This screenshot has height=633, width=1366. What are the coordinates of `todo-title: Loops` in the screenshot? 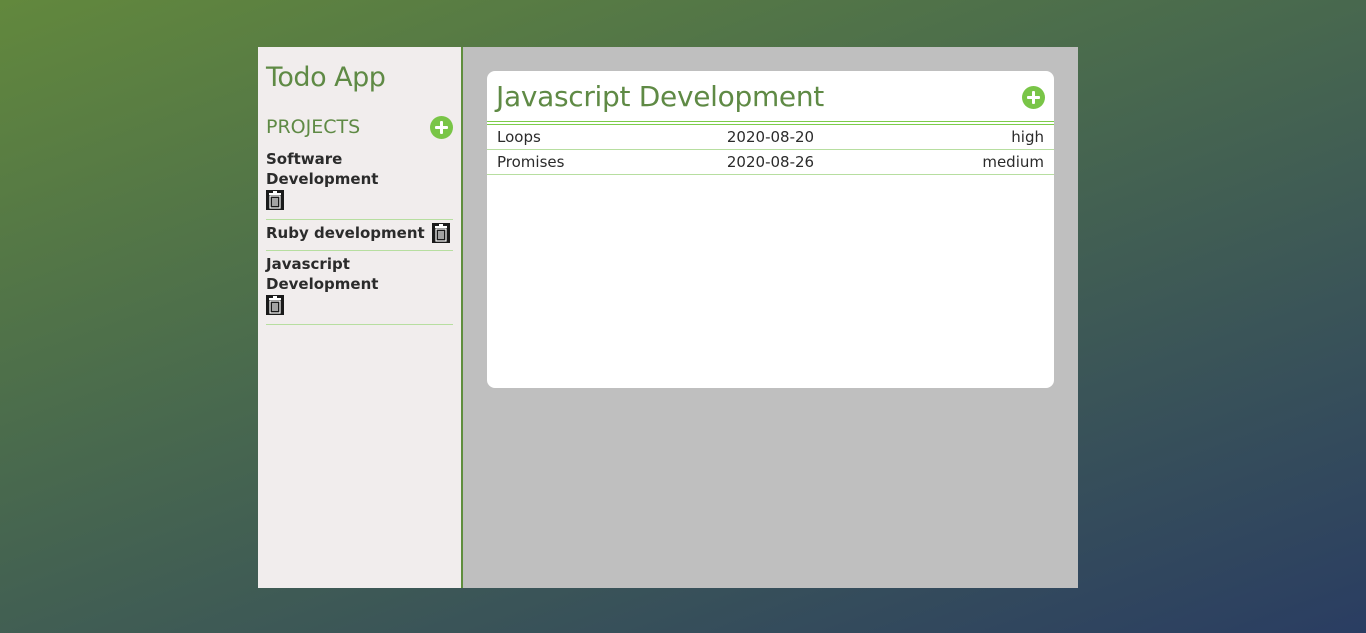 It's located at (519, 137).